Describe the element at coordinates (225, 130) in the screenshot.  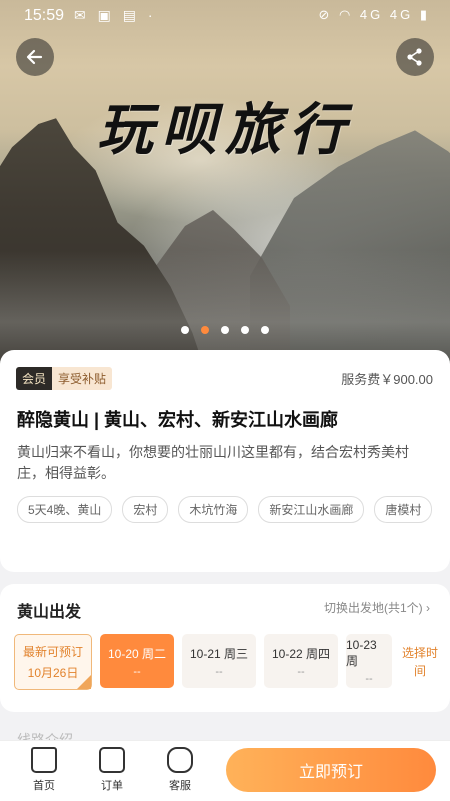
I see `hero-title: 玩呗旅行` at that location.